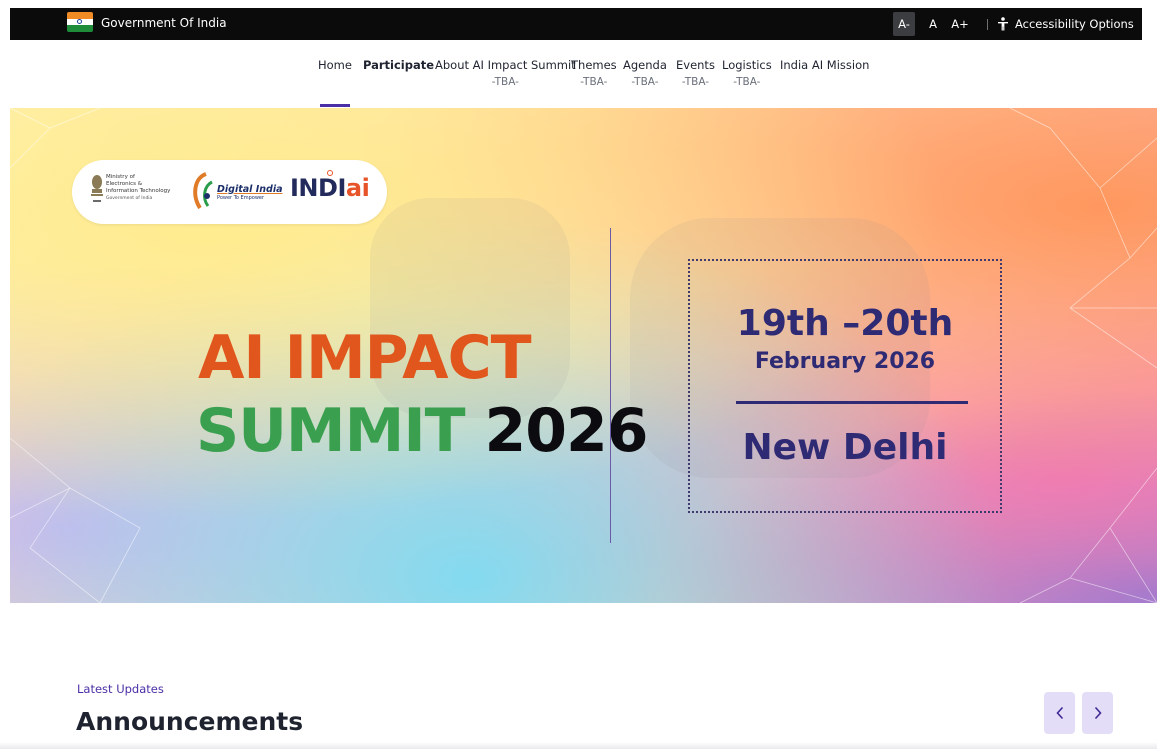  I want to click on accessibility-options-label: Accessibility Options, so click(1074, 24).